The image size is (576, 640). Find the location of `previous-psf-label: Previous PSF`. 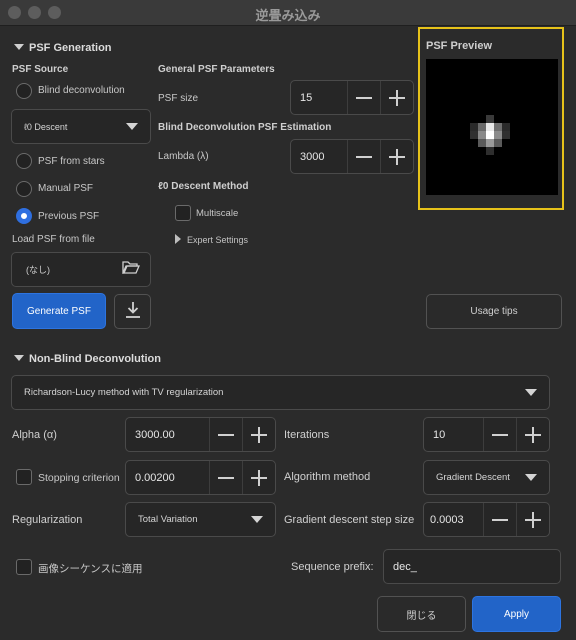

previous-psf-label: Previous PSF is located at coordinates (69, 216).